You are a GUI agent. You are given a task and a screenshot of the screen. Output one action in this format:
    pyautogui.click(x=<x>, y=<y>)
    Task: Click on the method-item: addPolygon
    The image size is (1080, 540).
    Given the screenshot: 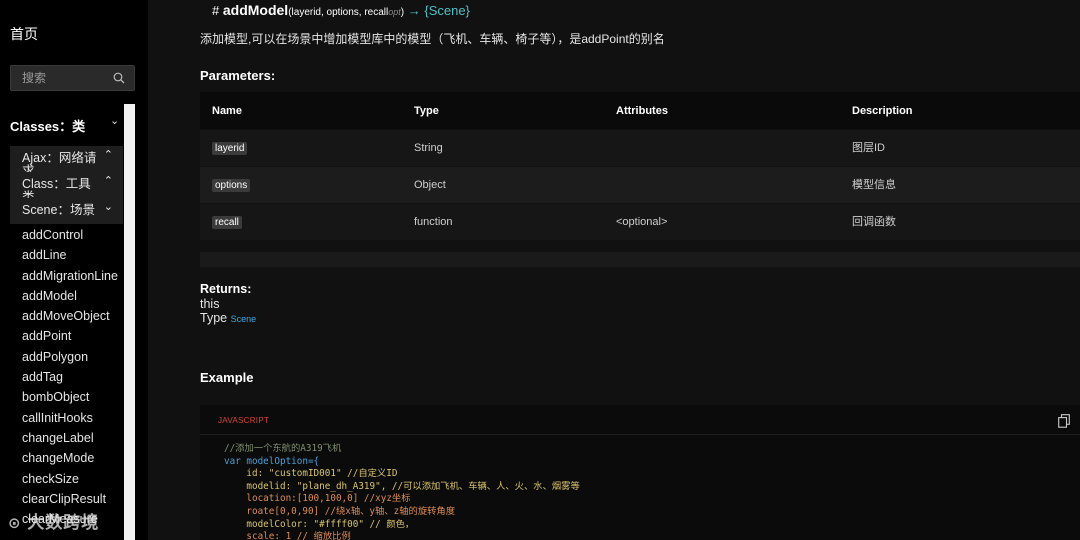 What is the action you would take?
    pyautogui.click(x=66, y=357)
    